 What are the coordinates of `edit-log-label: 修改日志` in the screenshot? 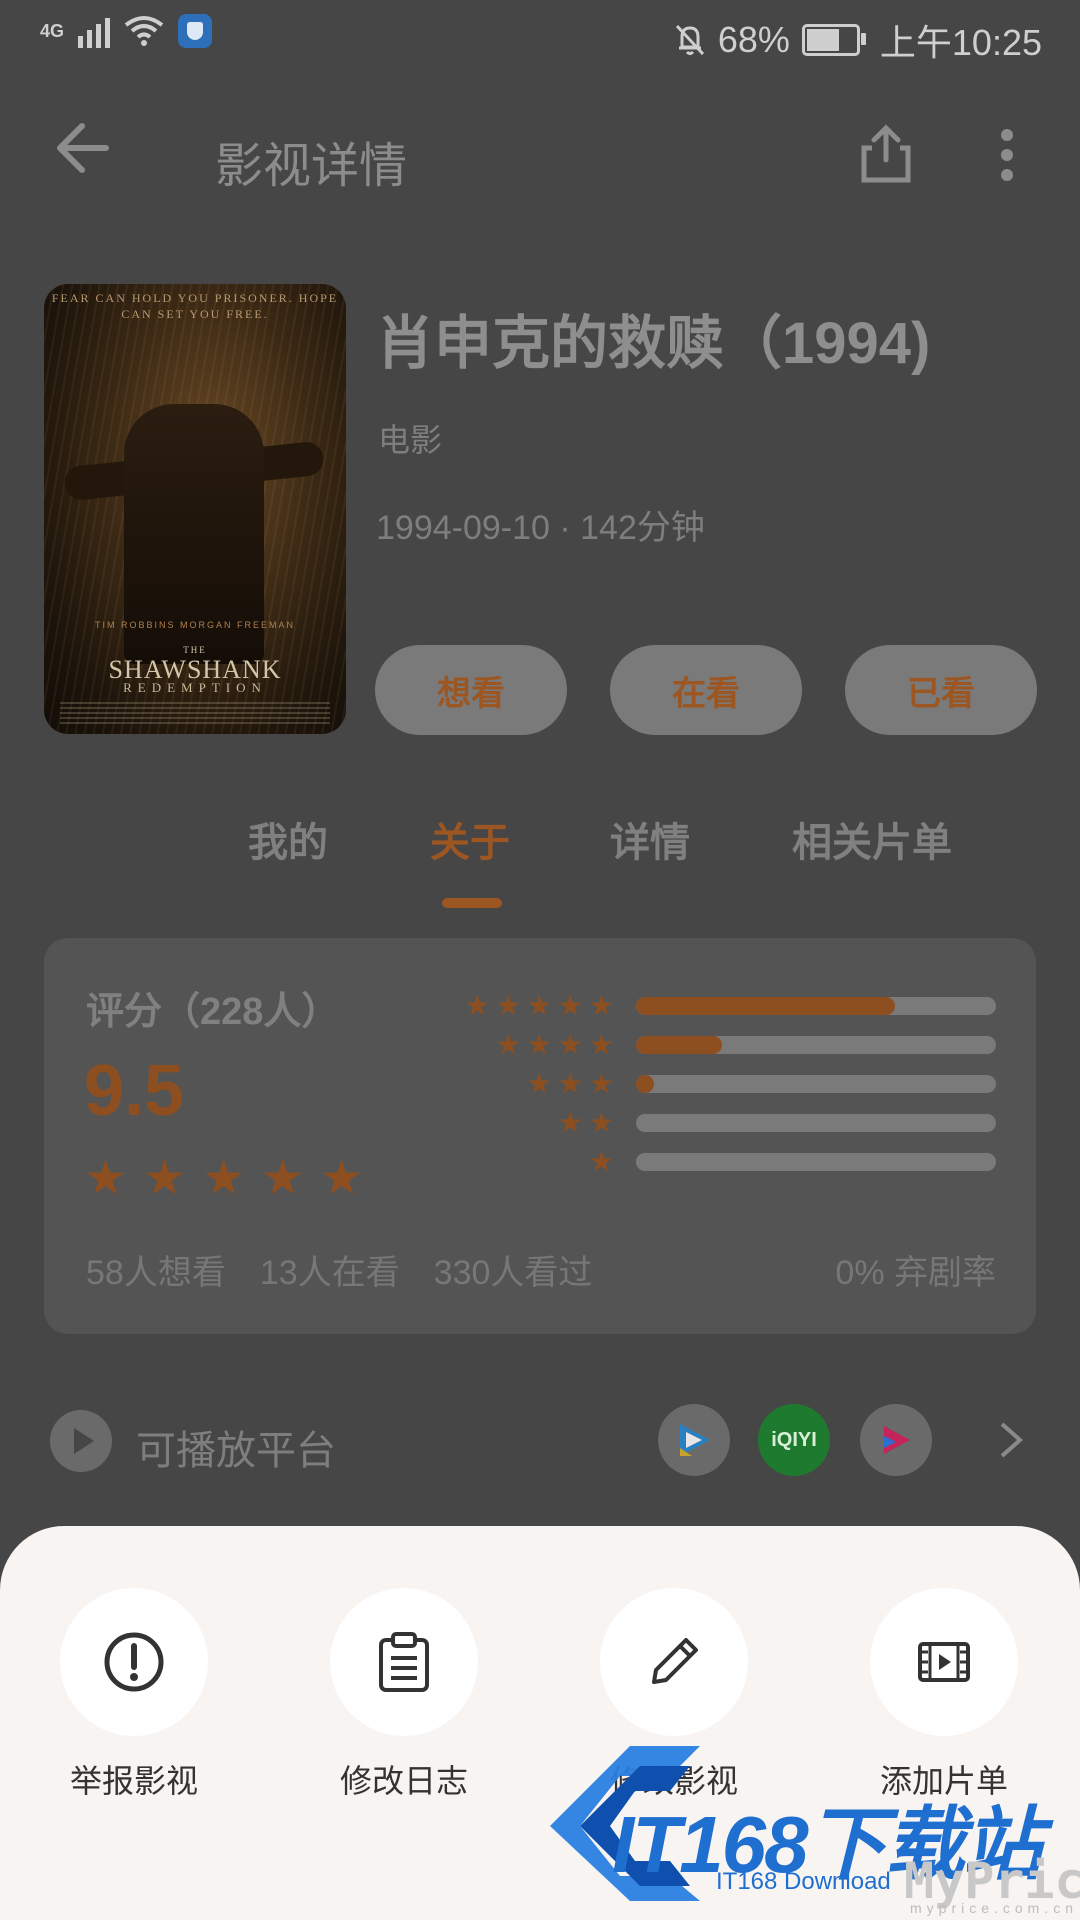 It's located at (403, 1781).